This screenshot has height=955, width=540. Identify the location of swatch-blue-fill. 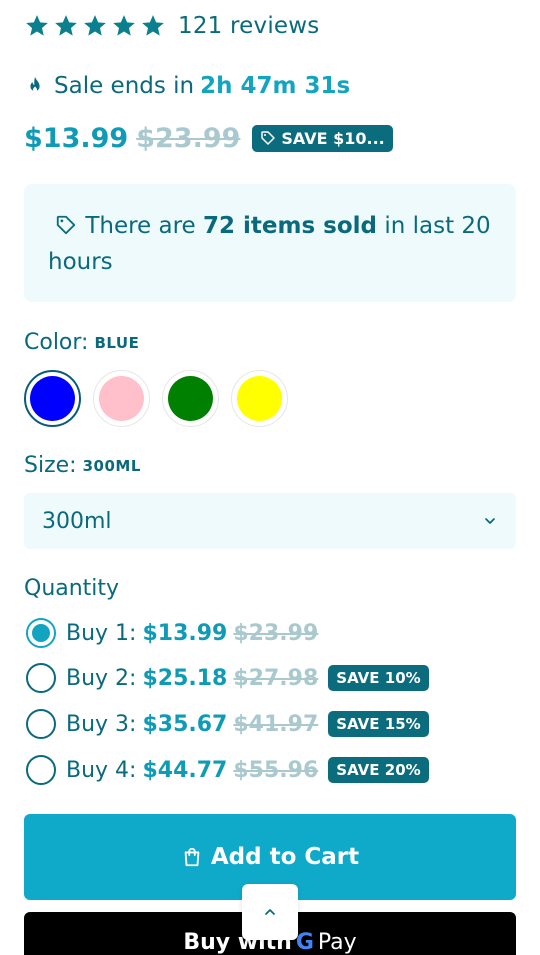
(52, 398).